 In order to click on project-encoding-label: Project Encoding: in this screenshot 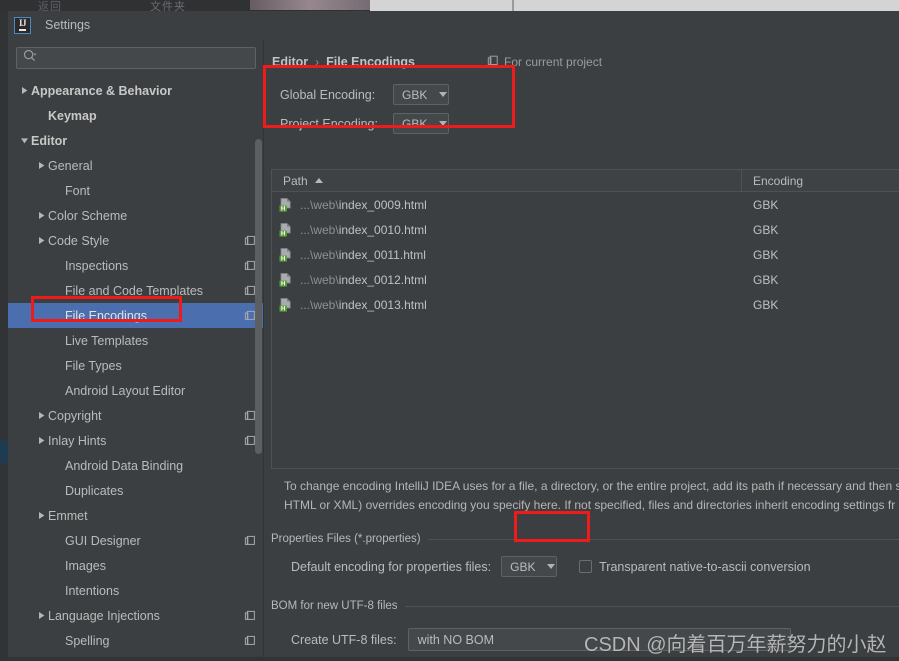, I will do `click(329, 123)`.